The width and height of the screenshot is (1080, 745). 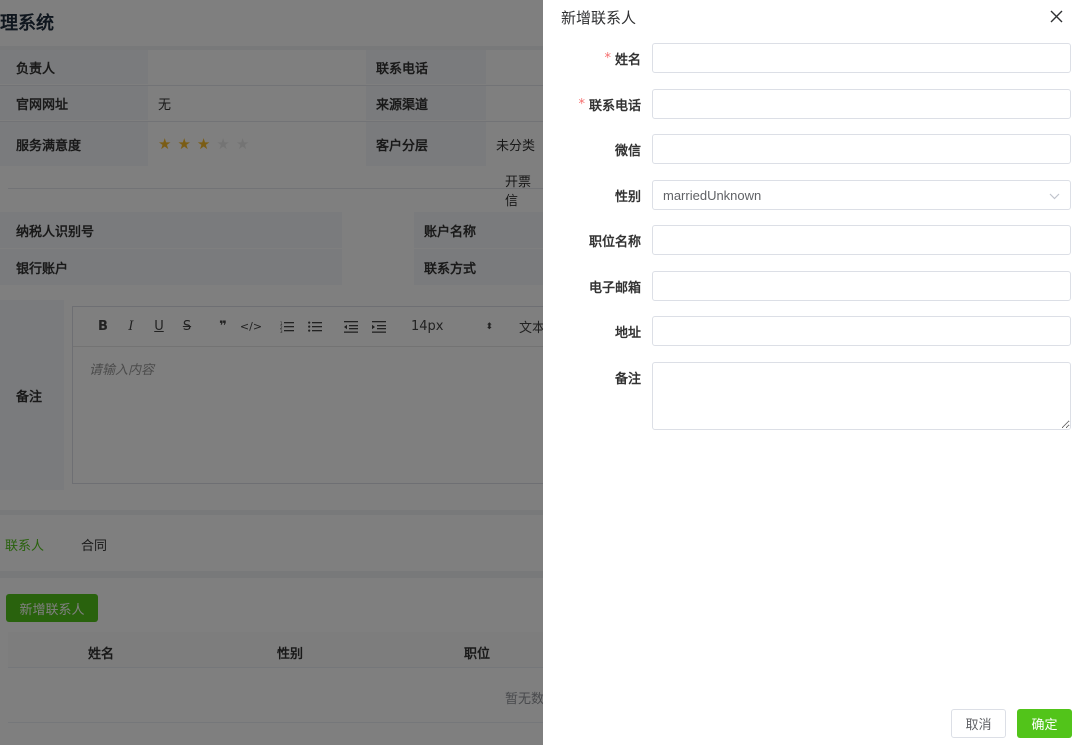 I want to click on chevron-down-icon, so click(x=1054, y=195).